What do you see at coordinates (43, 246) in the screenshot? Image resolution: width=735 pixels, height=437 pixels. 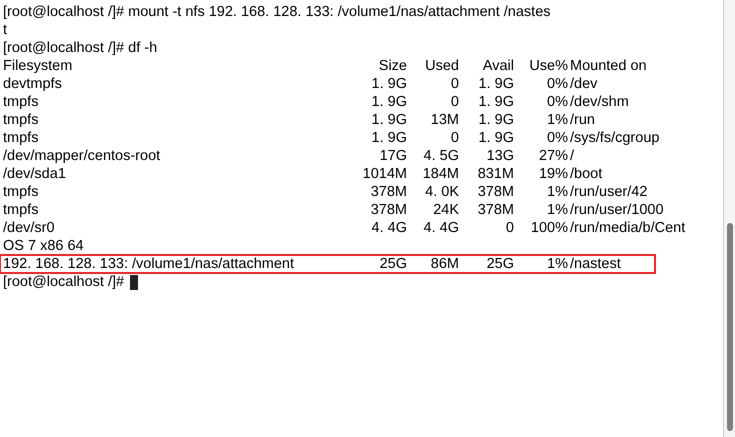 I see `terminal-line: OS 7 x86 64` at bounding box center [43, 246].